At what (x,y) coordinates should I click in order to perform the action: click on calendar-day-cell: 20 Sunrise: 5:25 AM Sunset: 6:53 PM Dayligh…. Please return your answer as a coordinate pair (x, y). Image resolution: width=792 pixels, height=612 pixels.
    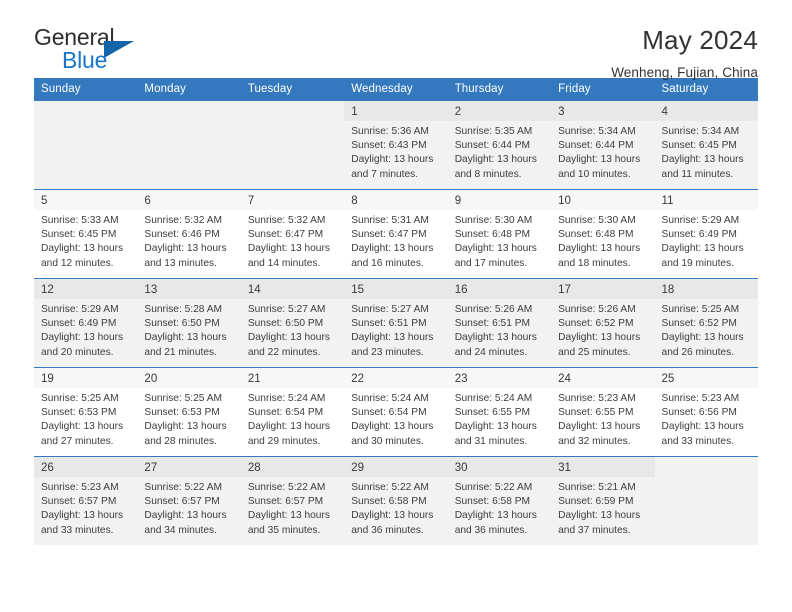
    Looking at the image, I should click on (189, 412).